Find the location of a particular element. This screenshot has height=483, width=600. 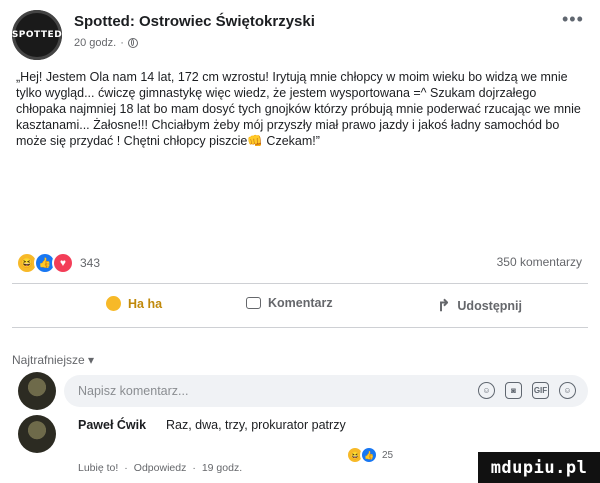

camera-icon: ◙ is located at coordinates (513, 390).